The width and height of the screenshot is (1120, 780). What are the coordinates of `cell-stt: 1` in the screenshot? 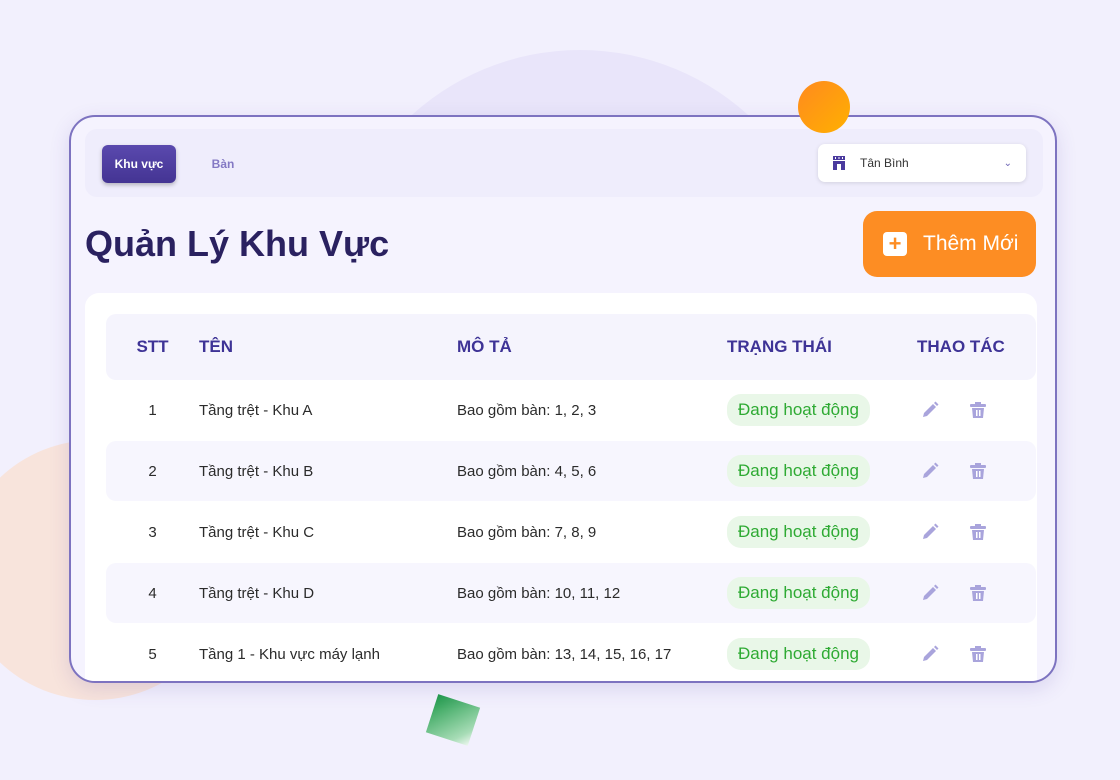 It's located at (152, 410).